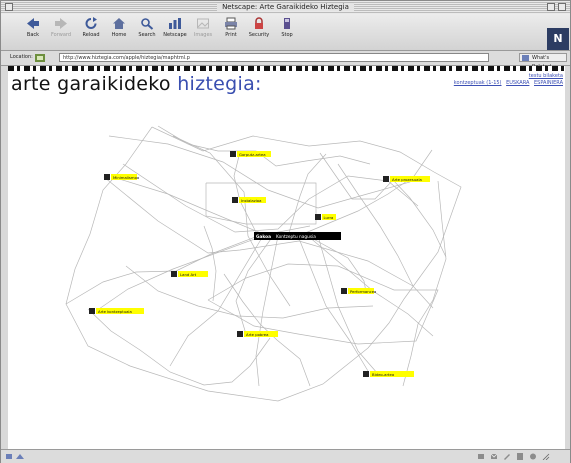 The height and width of the screenshot is (463, 571). I want to click on reload-icon, so click(91, 23).